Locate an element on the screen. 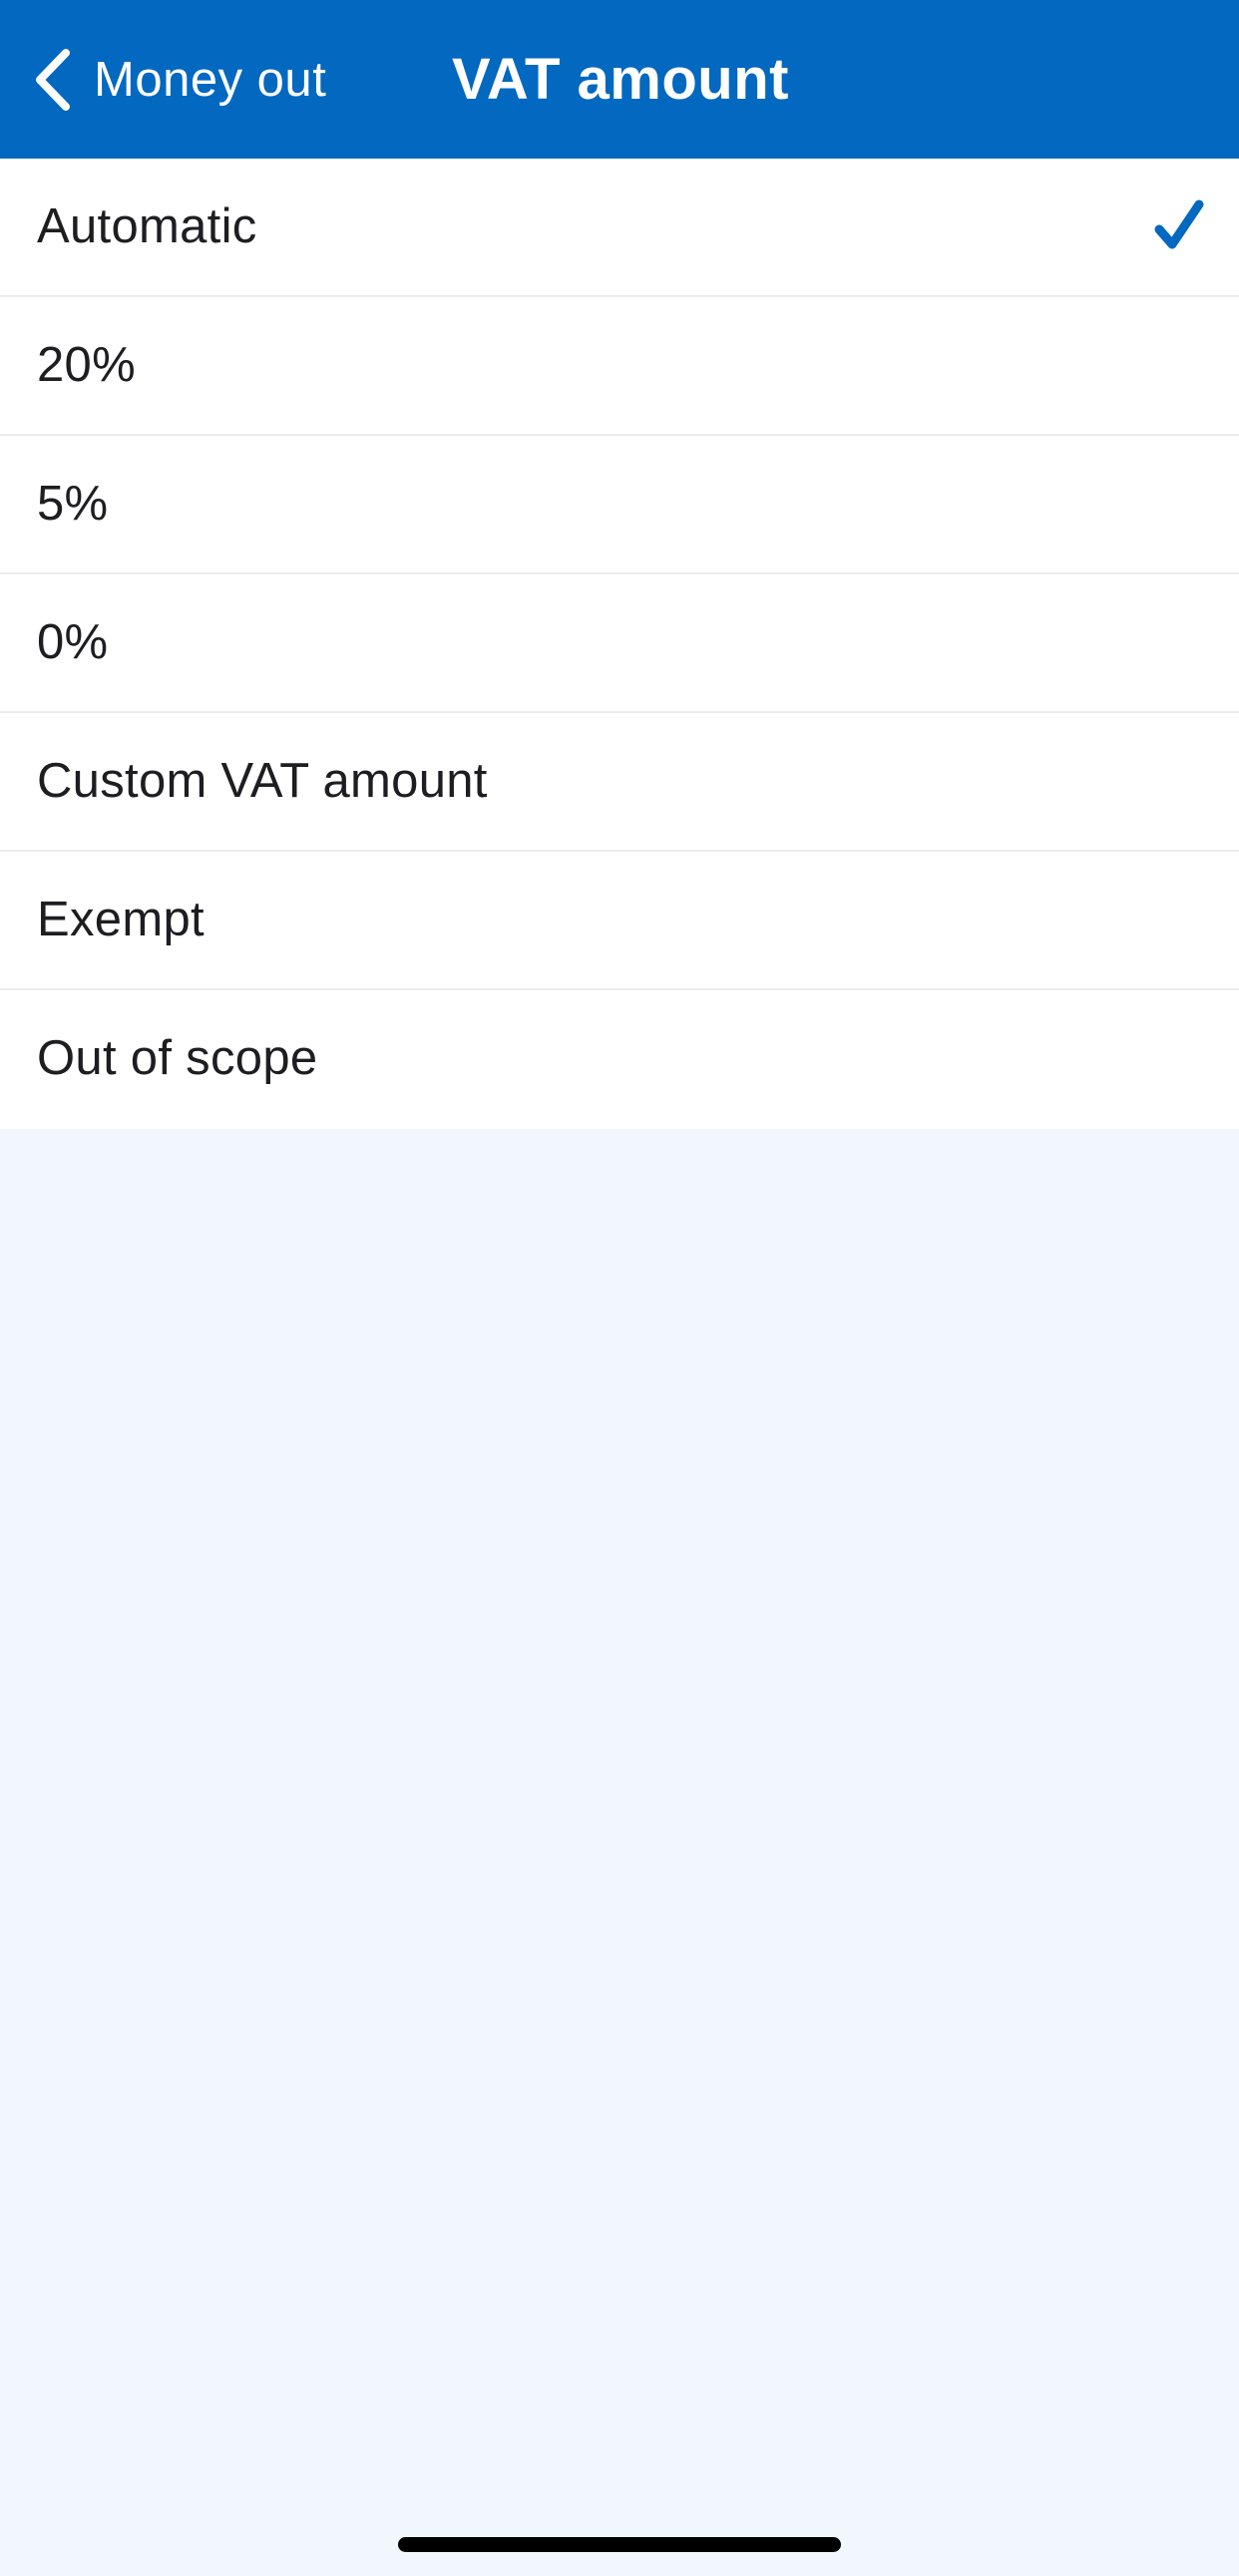 Image resolution: width=1239 pixels, height=2576 pixels. back-button: Money out is located at coordinates (178, 80).